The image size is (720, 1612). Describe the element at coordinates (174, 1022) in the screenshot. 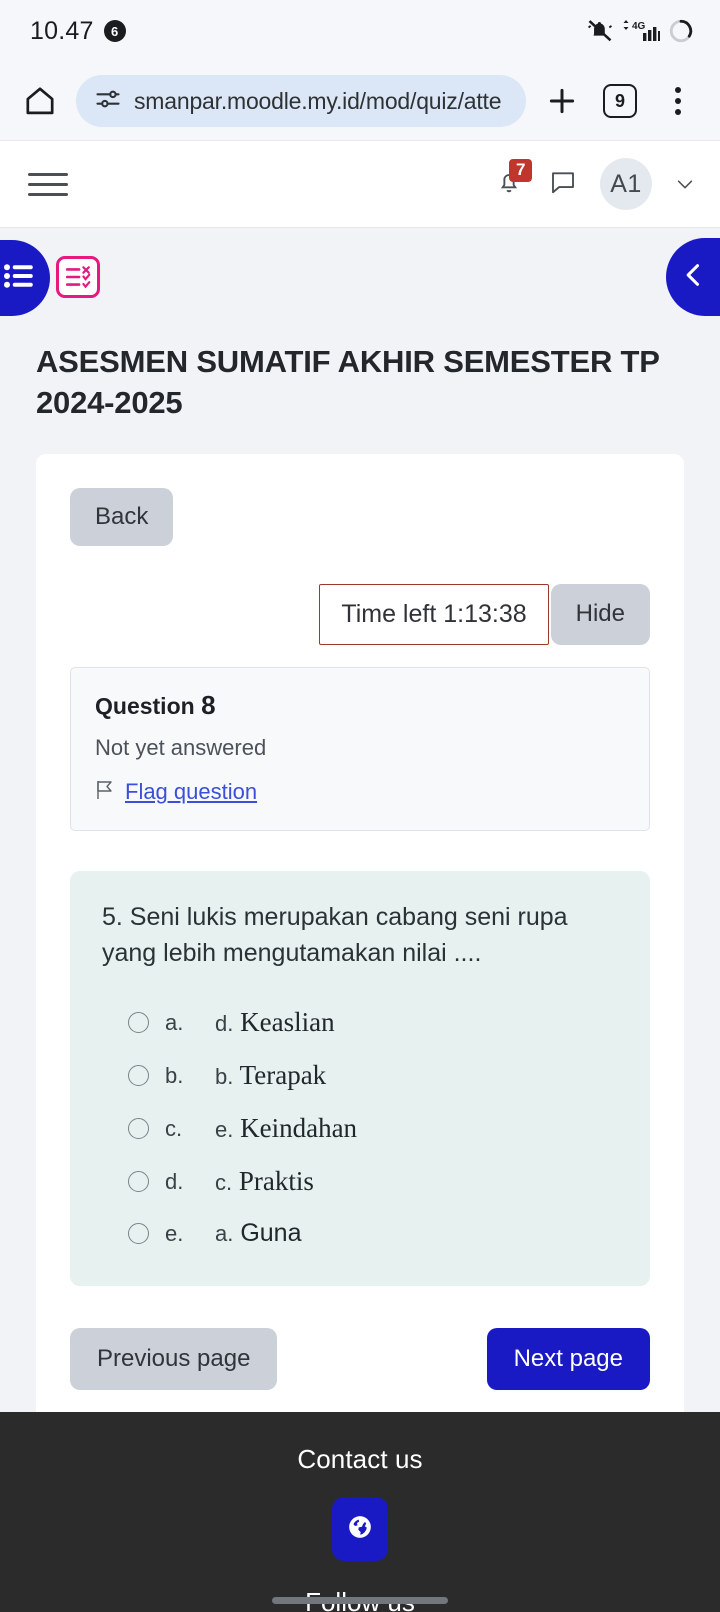

I see `answer-key: a.` at that location.